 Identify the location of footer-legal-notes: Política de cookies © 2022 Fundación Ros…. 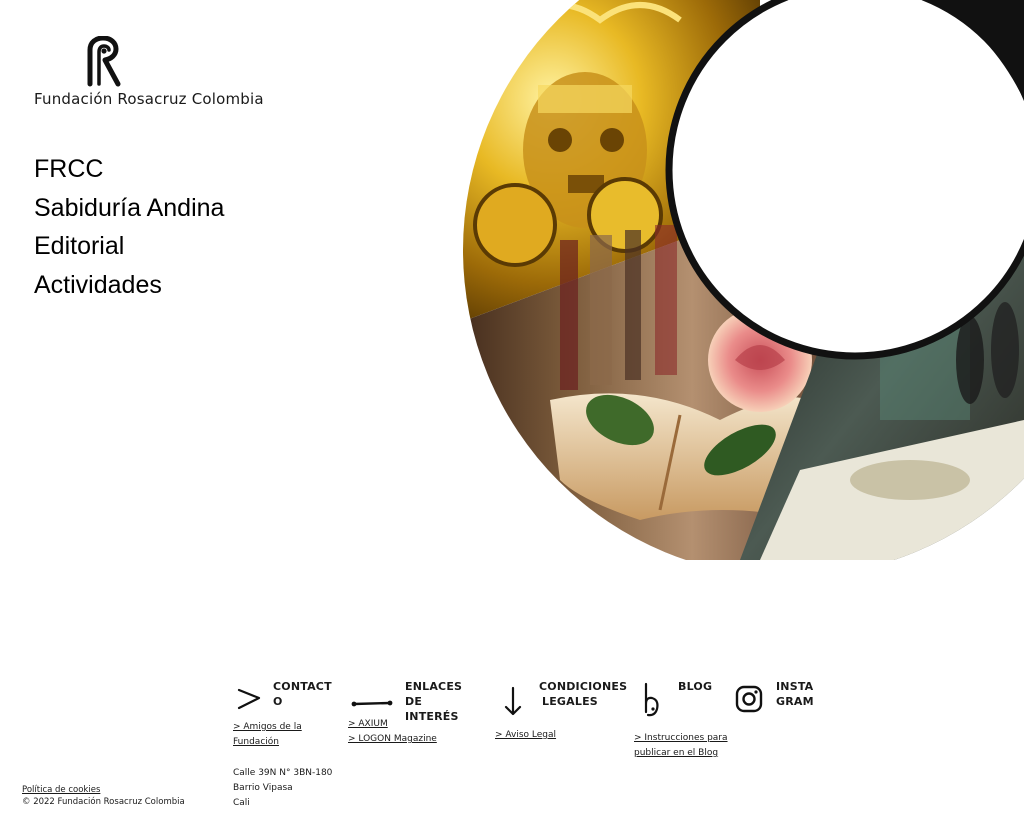
(103, 796).